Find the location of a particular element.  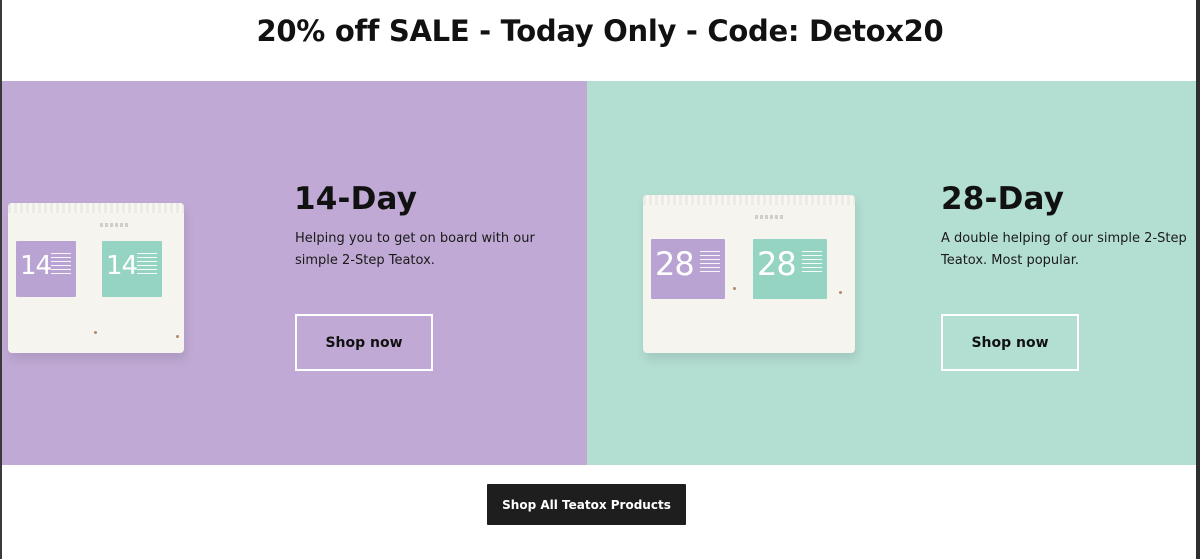

pack-label-green: 28 is located at coordinates (790, 269).